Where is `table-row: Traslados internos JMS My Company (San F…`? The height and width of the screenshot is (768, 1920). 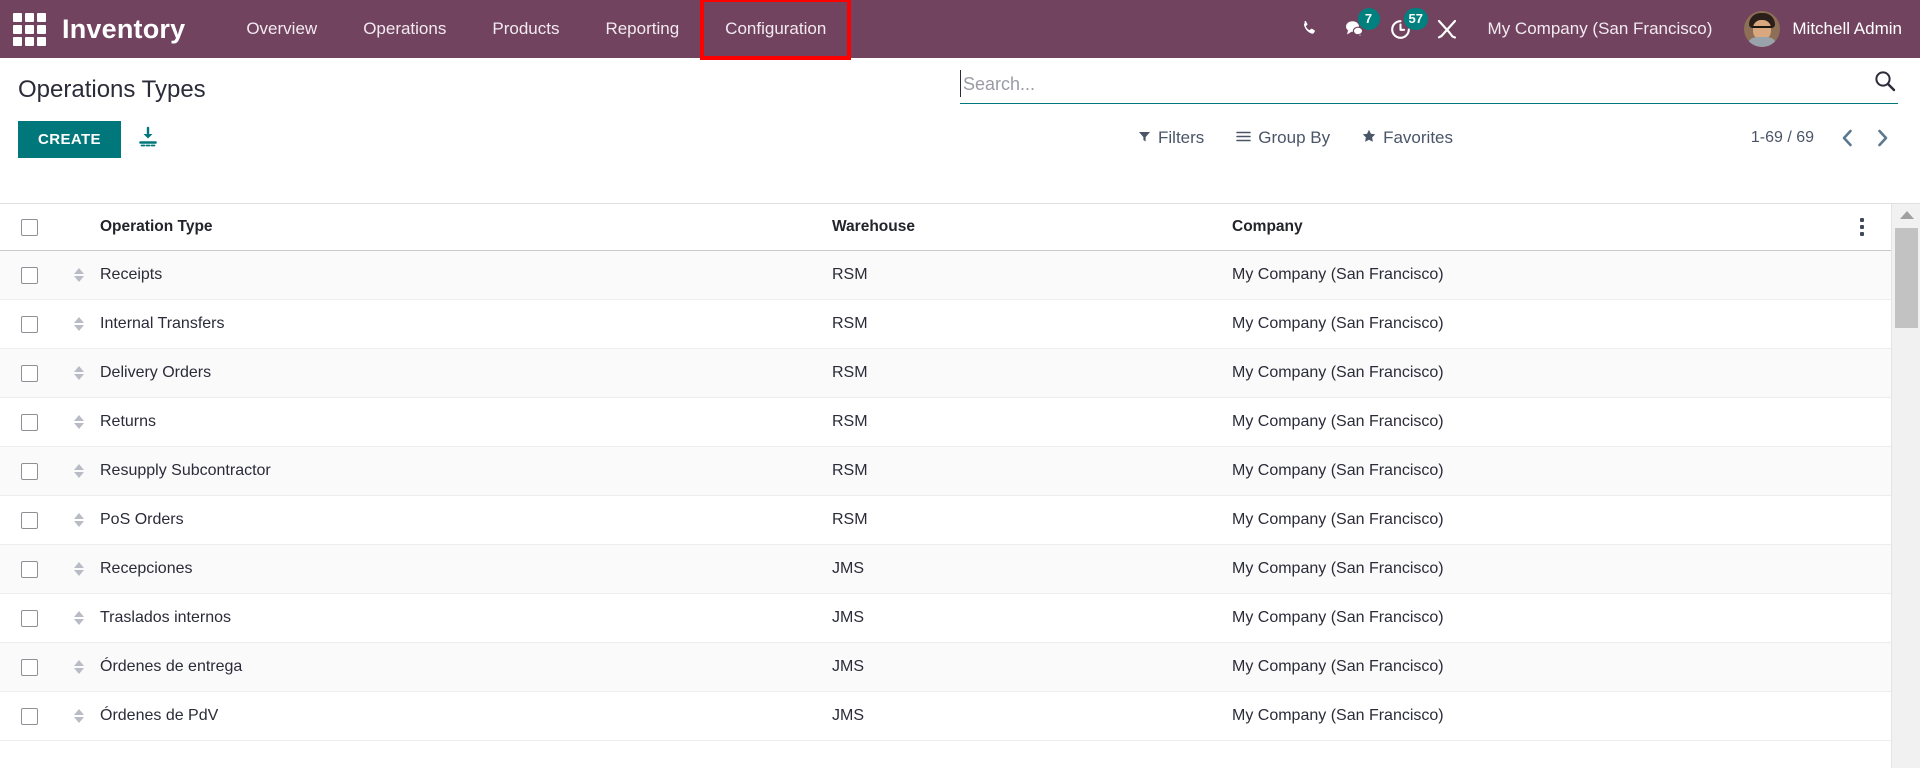 table-row: Traslados internos JMS My Company (San F… is located at coordinates (945, 618).